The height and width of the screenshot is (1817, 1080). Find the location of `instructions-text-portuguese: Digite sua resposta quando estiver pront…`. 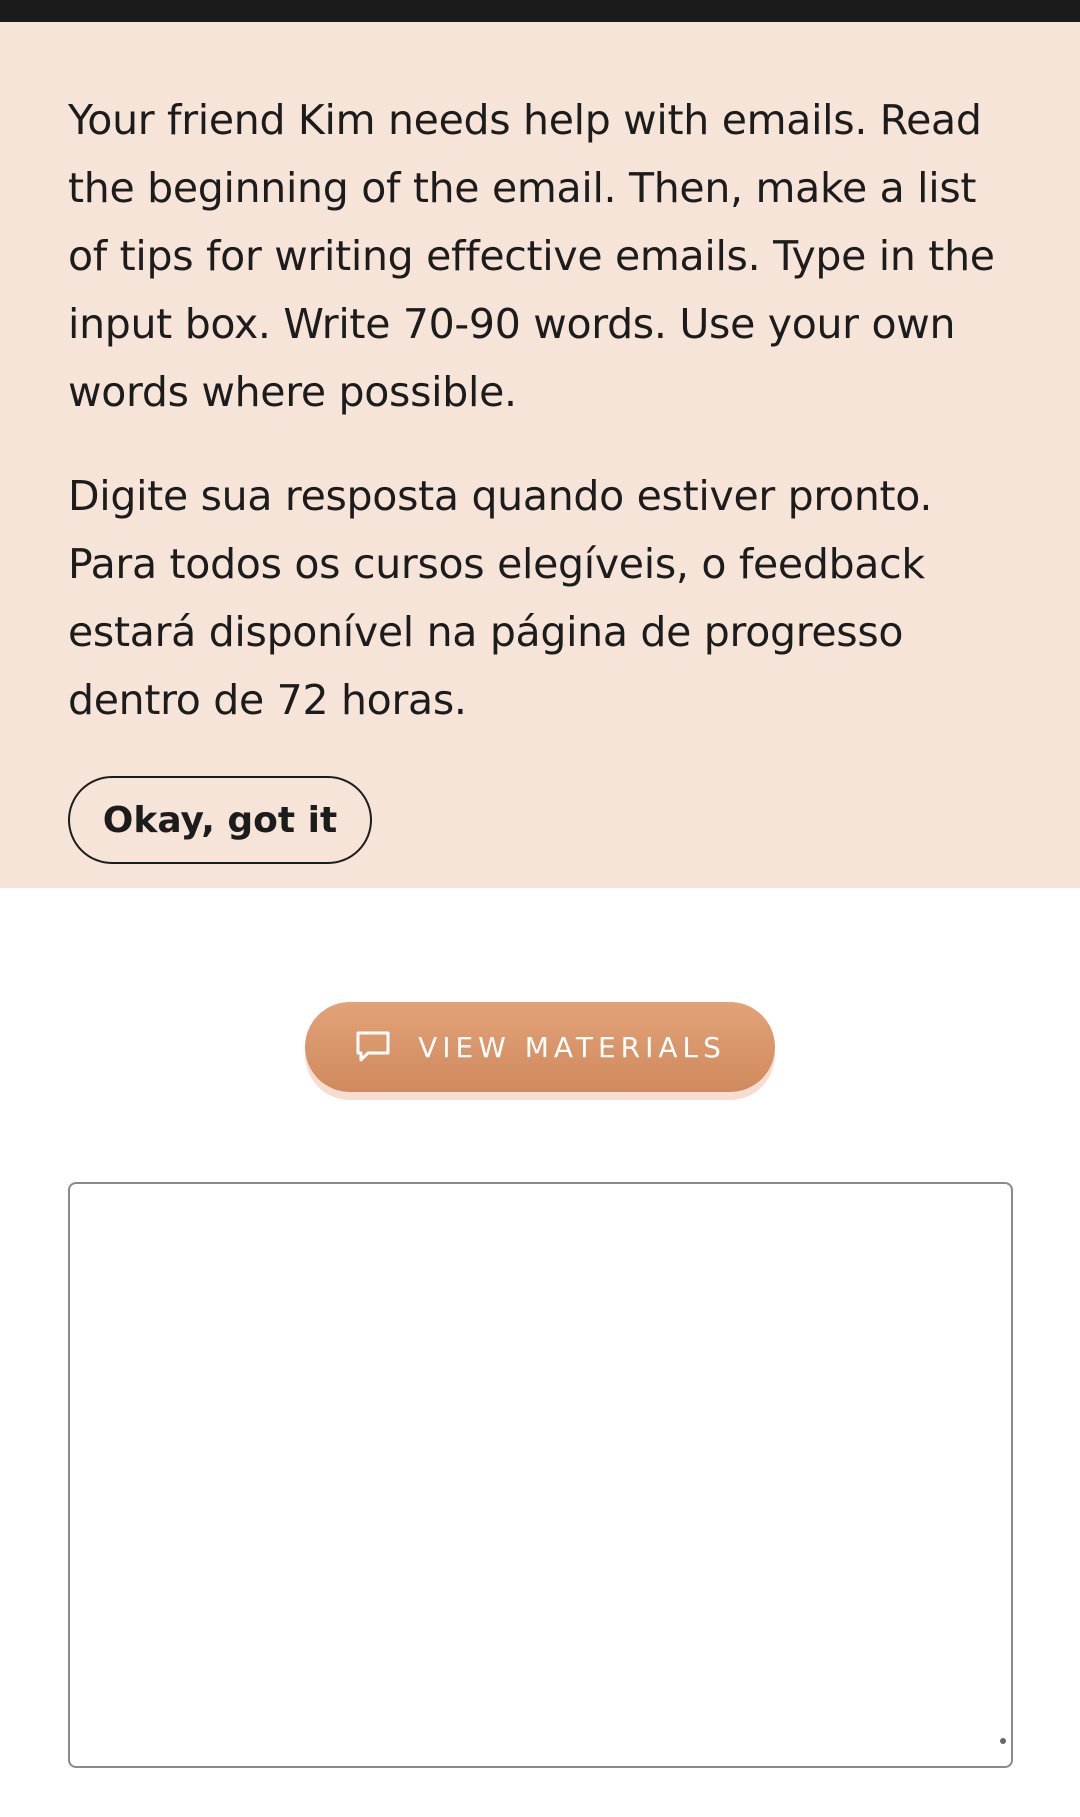

instructions-text-portuguese: Digite sua resposta quando estiver pront… is located at coordinates (500, 598).